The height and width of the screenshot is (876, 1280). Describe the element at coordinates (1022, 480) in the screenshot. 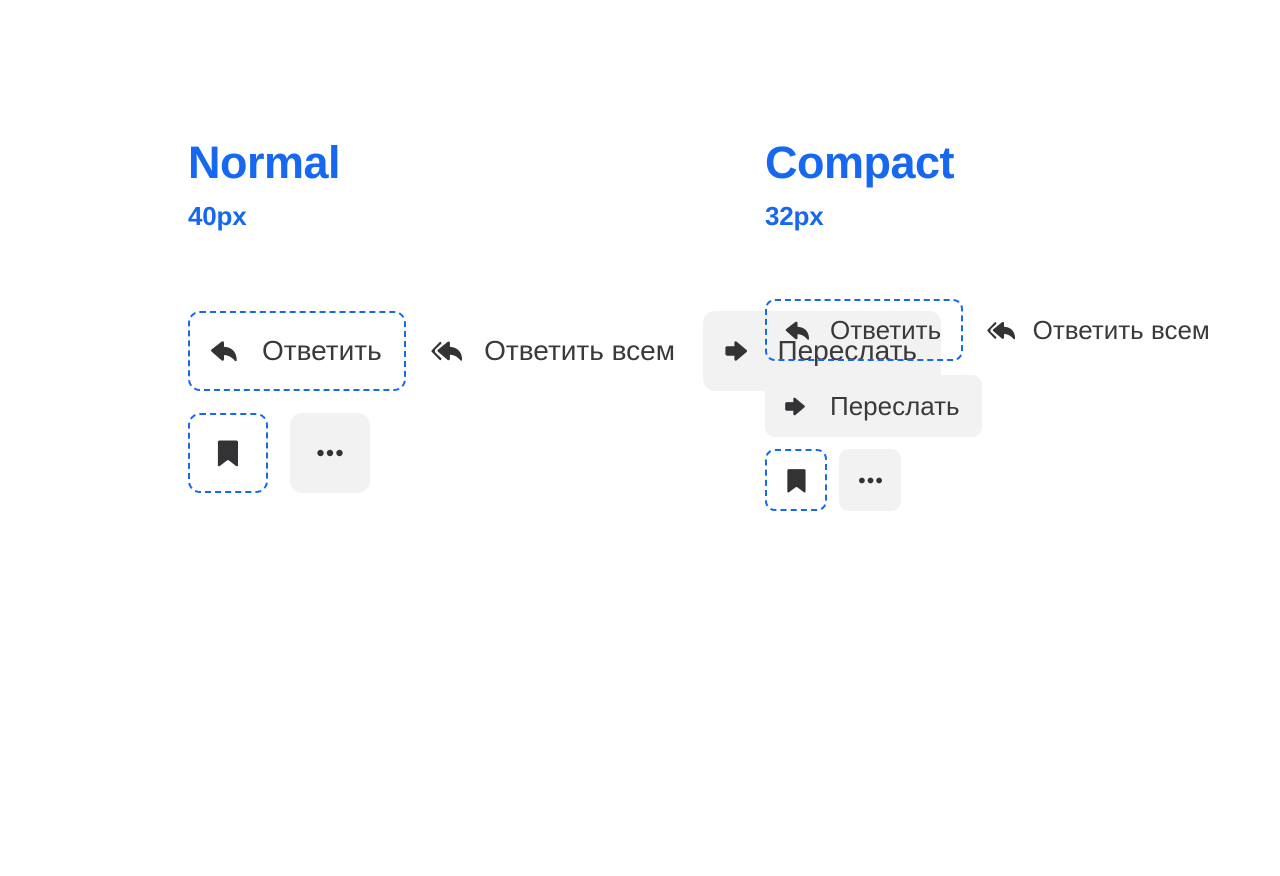

I see `icon-button-row-compact` at that location.